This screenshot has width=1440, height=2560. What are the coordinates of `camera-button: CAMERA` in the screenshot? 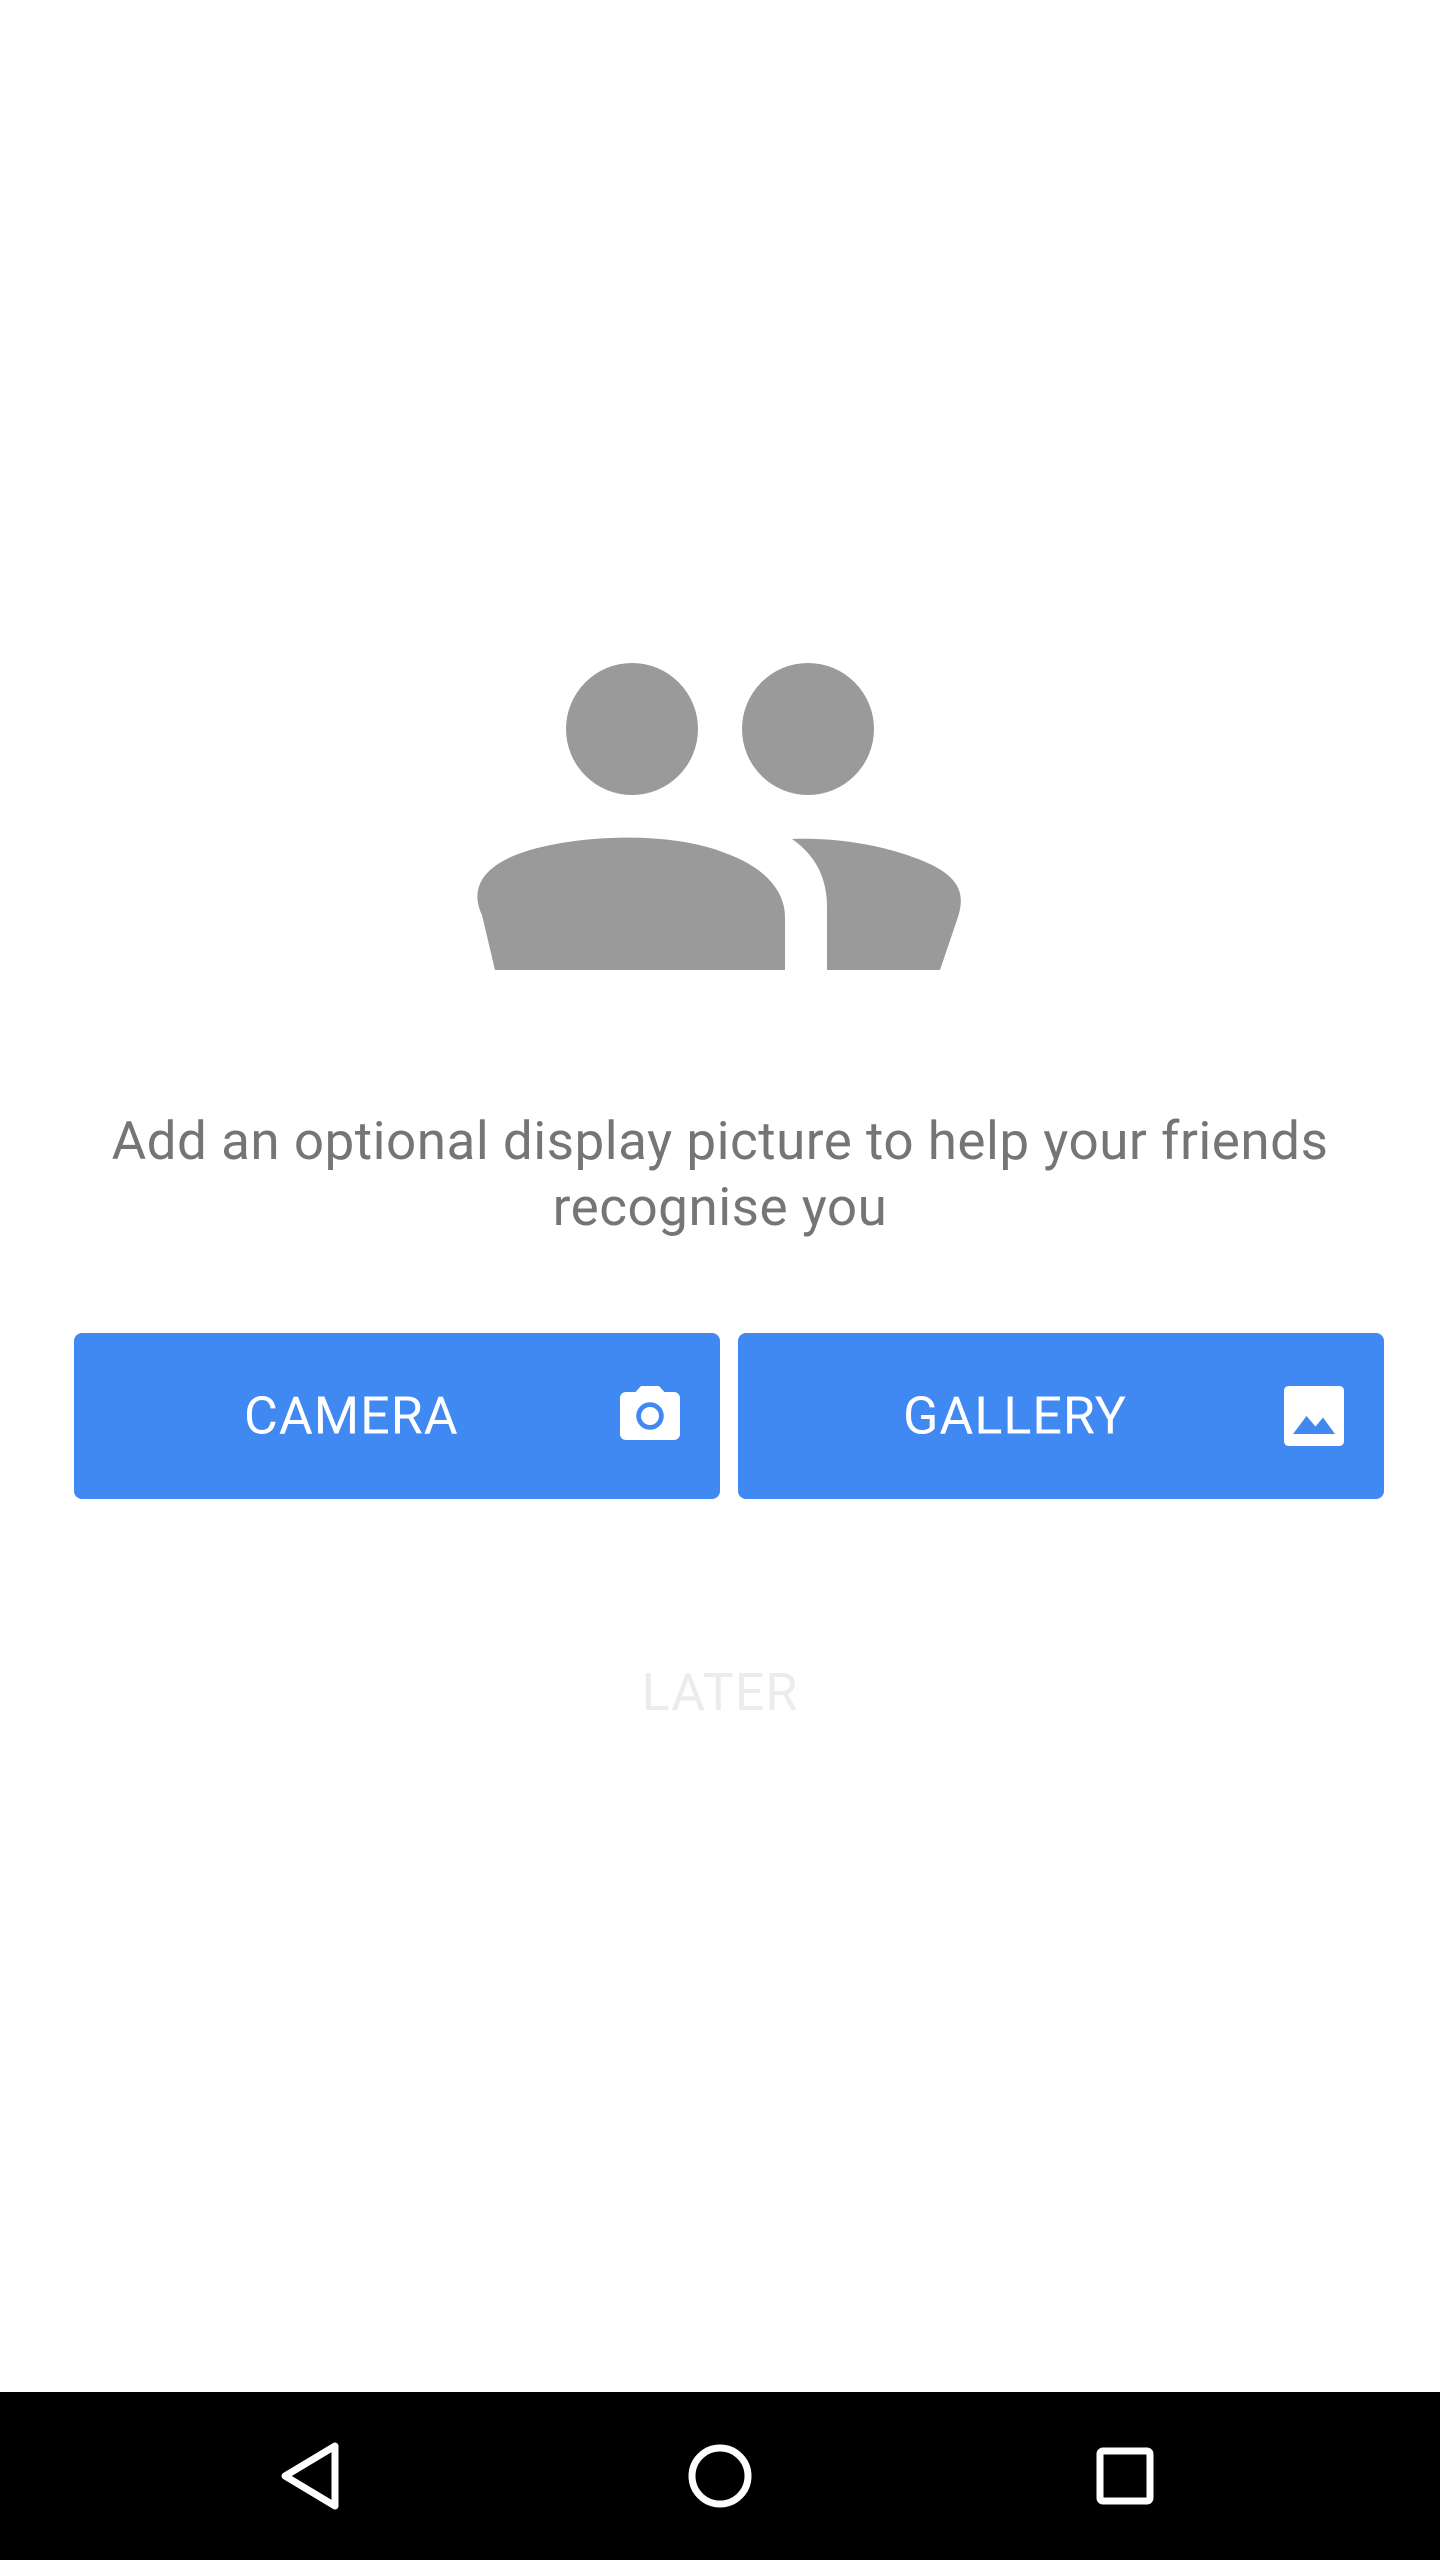 It's located at (397, 1416).